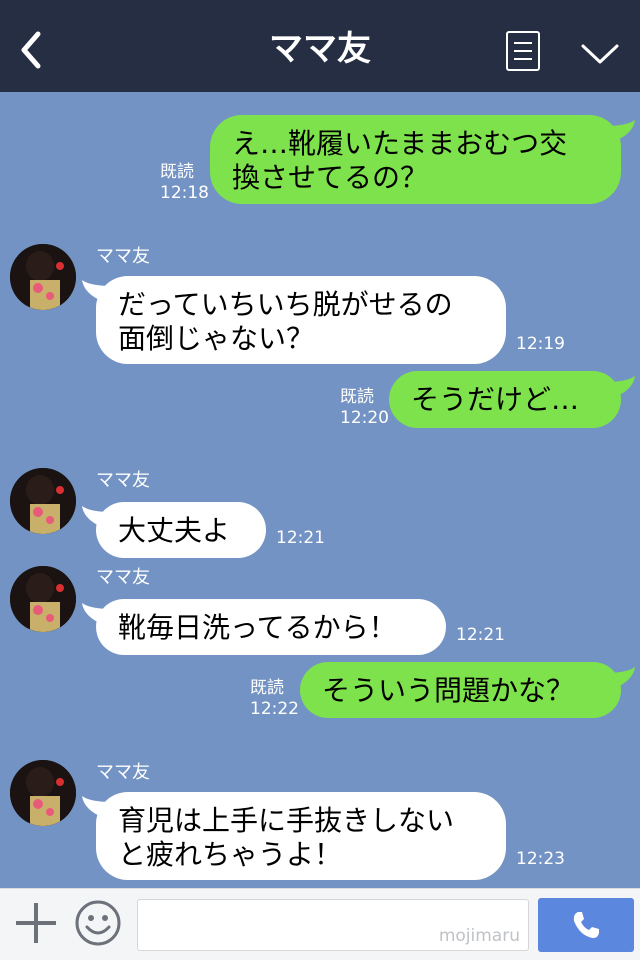  I want to click on chat-title: ママ友, so click(320, 49).